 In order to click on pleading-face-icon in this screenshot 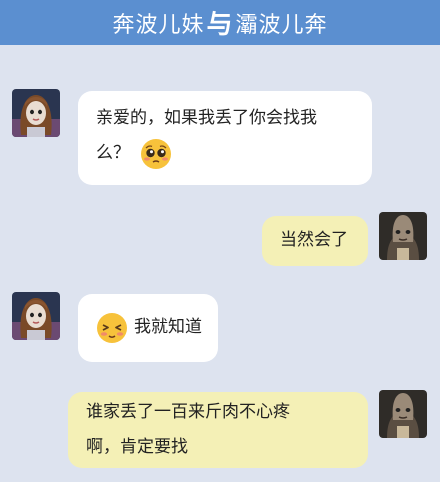, I will do `click(156, 154)`.